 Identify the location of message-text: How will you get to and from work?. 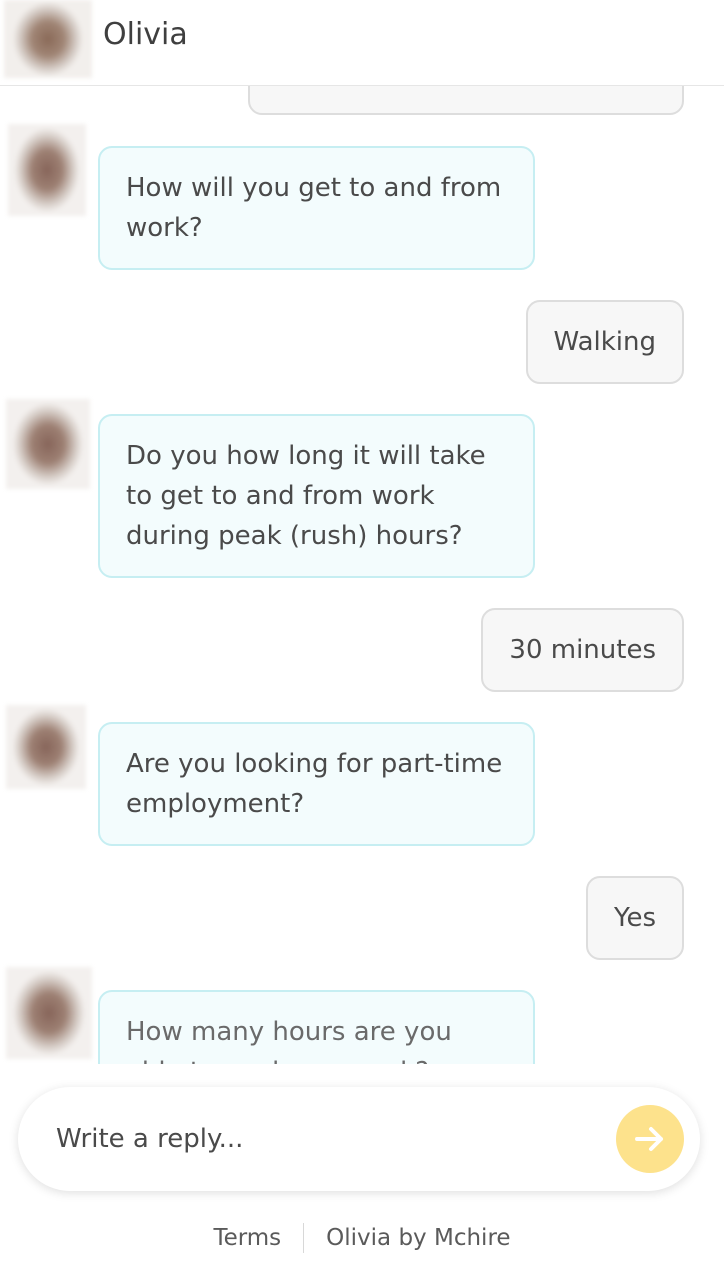
(314, 208).